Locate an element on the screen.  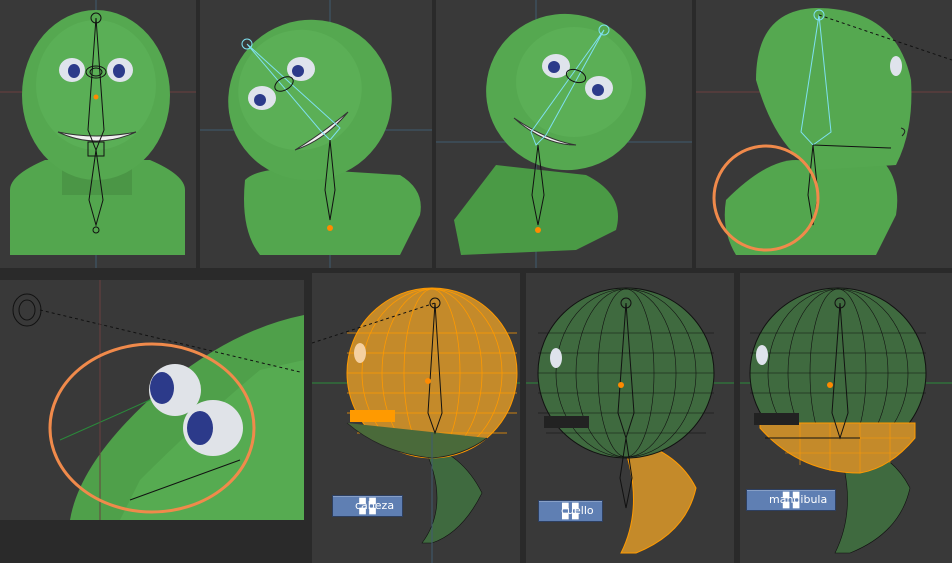
viewport-tilted-left is located at coordinates (316, 134).